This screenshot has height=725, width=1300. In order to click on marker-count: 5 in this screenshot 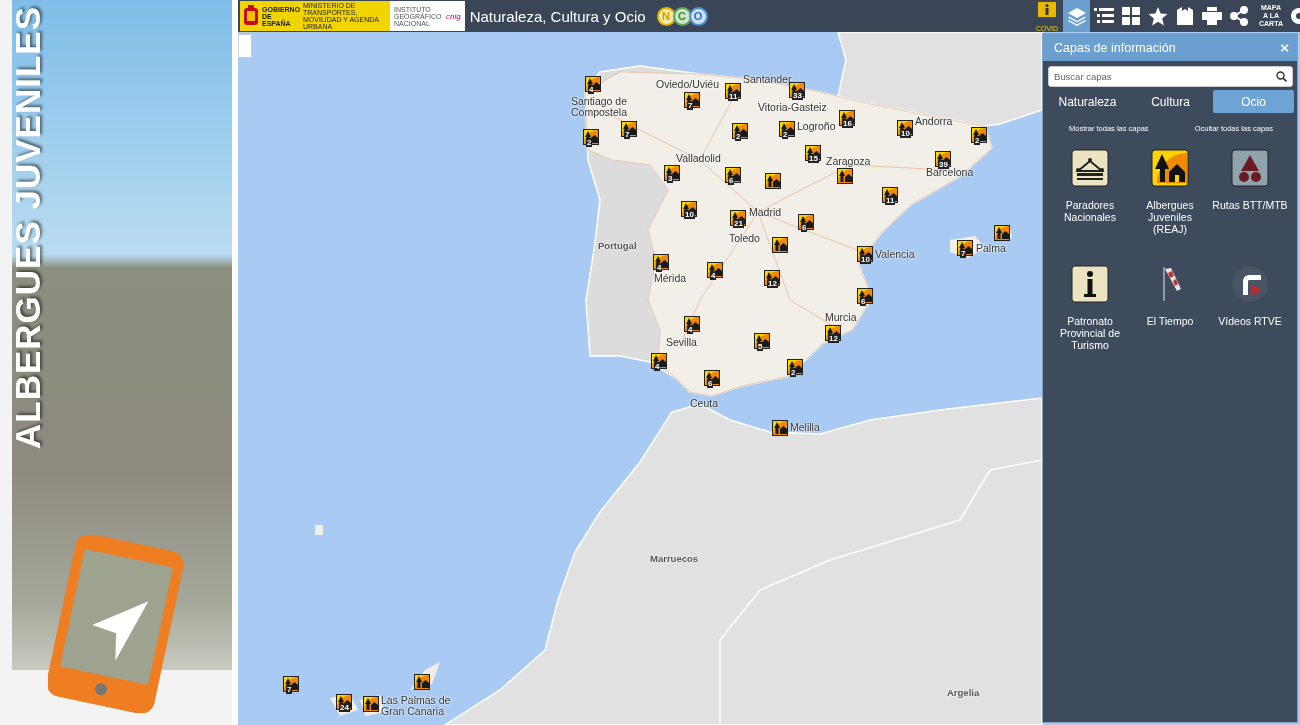, I will do `click(760, 346)`.